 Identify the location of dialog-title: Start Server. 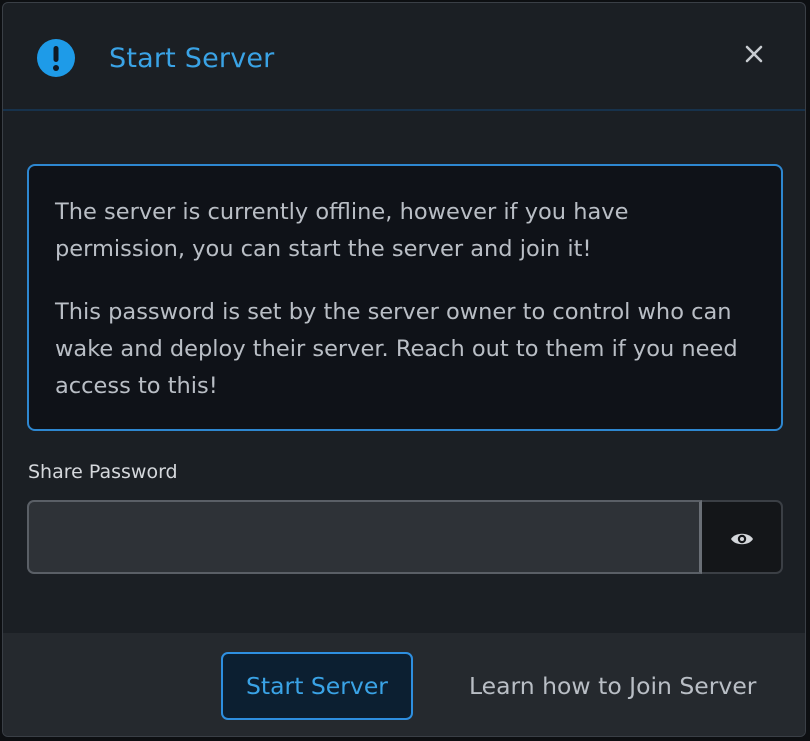
(192, 58).